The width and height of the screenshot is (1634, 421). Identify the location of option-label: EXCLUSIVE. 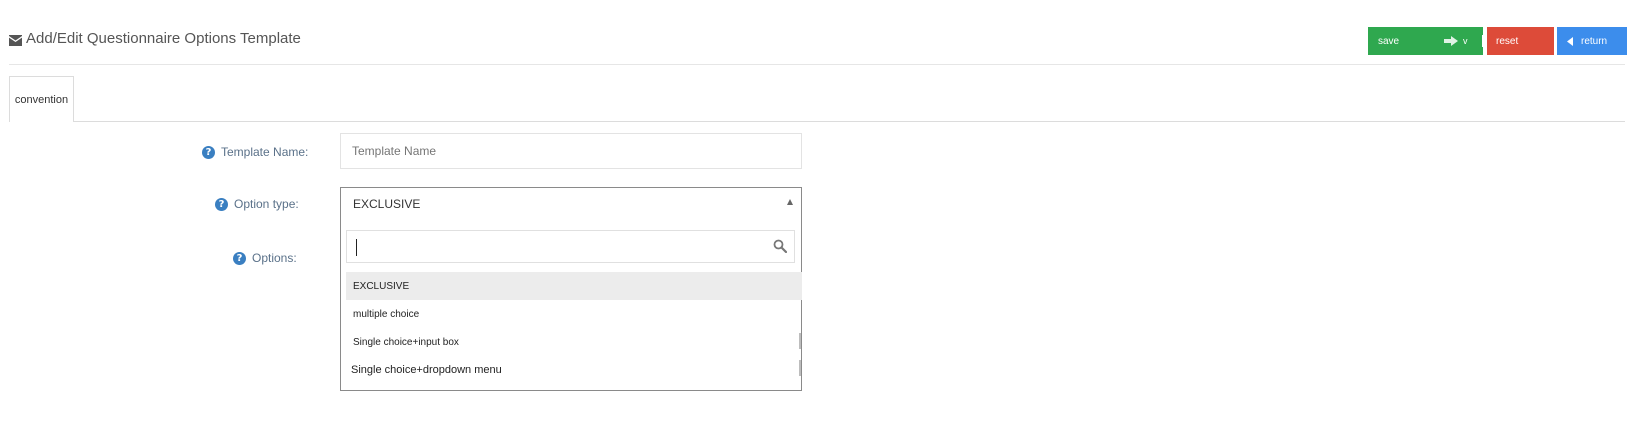
(381, 286).